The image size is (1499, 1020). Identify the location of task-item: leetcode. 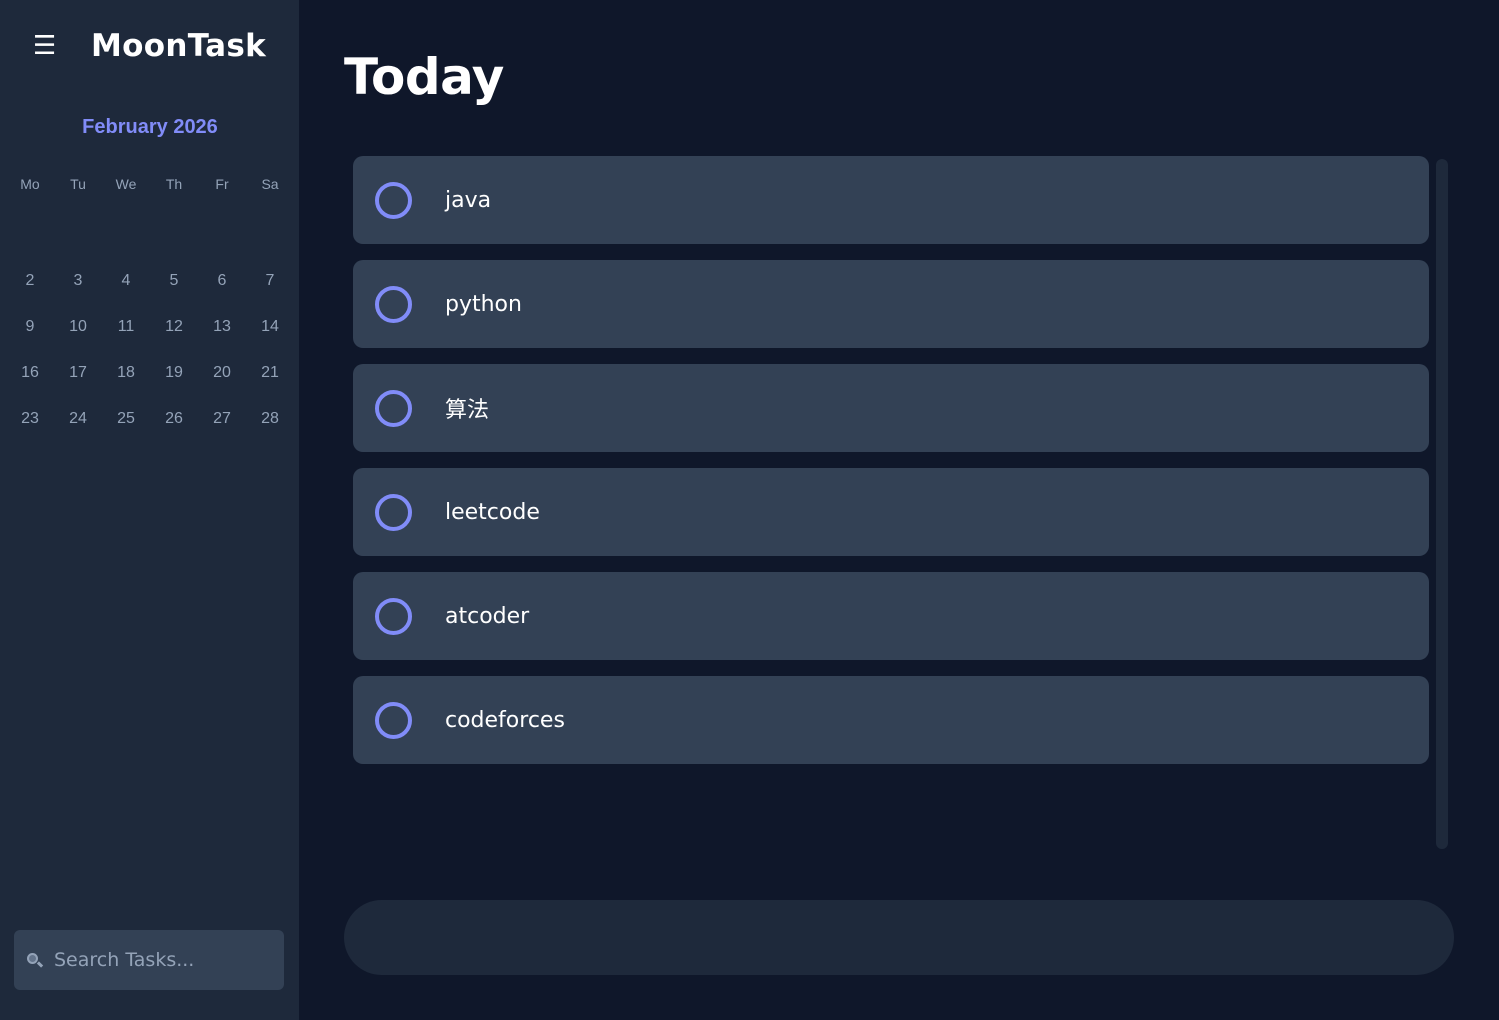
(891, 512).